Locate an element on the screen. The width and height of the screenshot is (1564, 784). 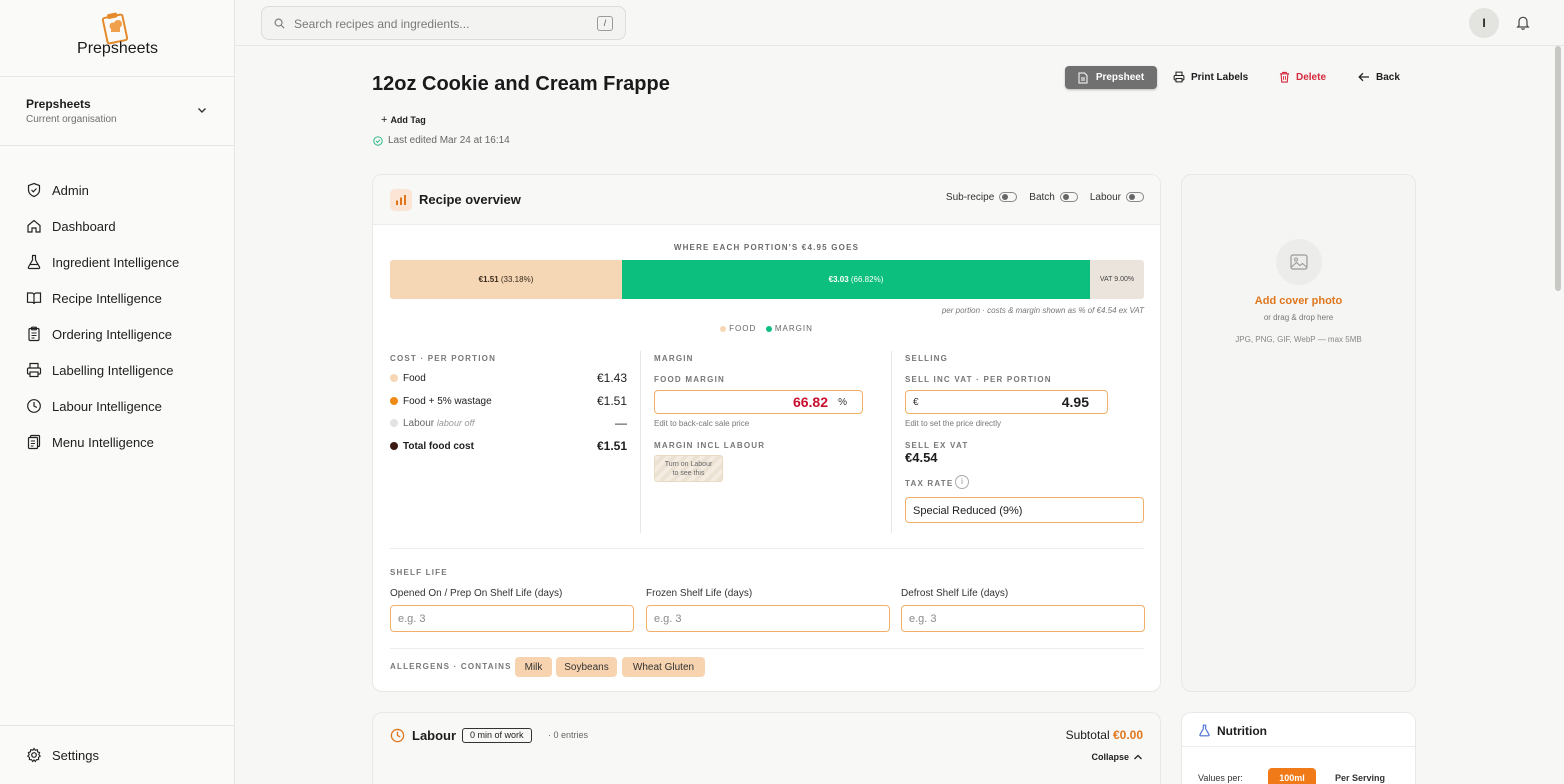
scrollbar is located at coordinates (1558, 415).